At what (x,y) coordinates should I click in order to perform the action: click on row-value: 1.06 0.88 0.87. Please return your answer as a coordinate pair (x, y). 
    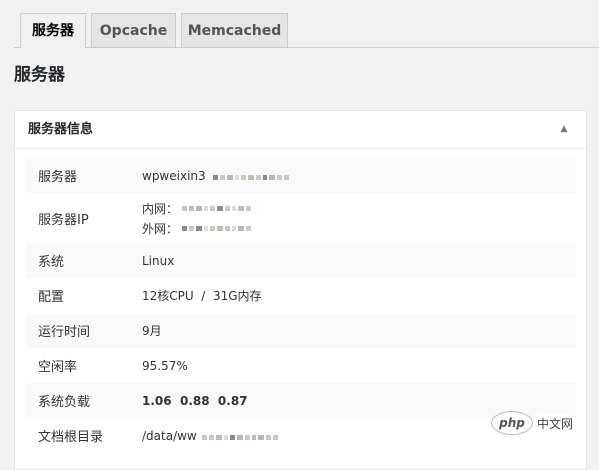
    Looking at the image, I should click on (195, 400).